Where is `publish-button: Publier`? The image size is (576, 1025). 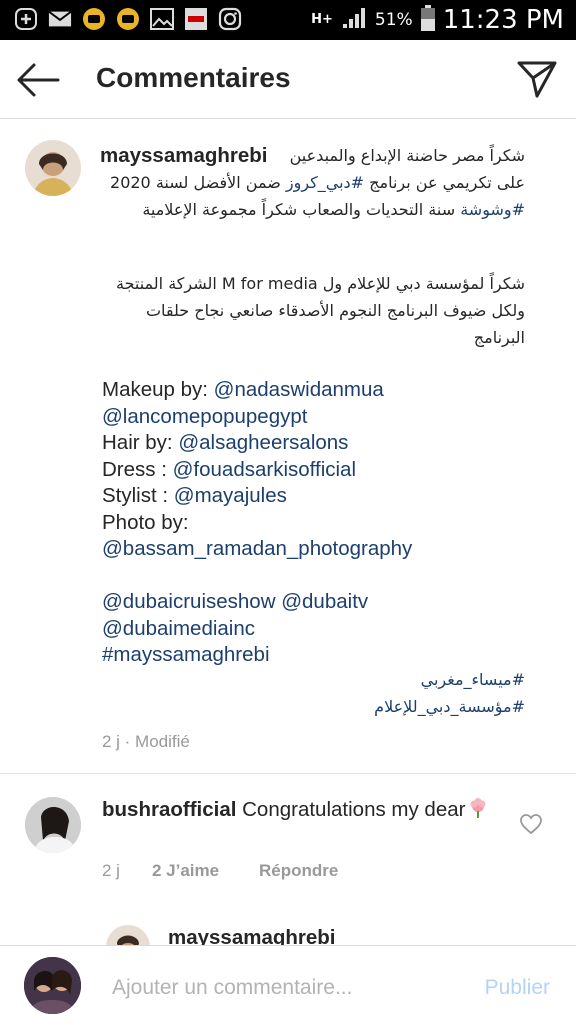 publish-button: Publier is located at coordinates (517, 988).